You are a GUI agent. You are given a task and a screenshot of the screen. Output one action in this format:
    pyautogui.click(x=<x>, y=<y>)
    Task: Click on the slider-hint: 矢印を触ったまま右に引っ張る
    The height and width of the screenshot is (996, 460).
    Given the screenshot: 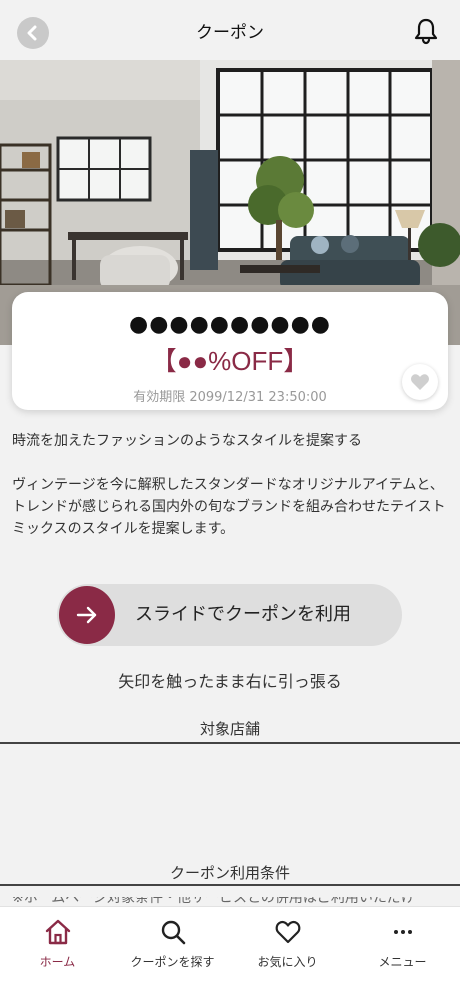 What is the action you would take?
    pyautogui.click(x=230, y=681)
    